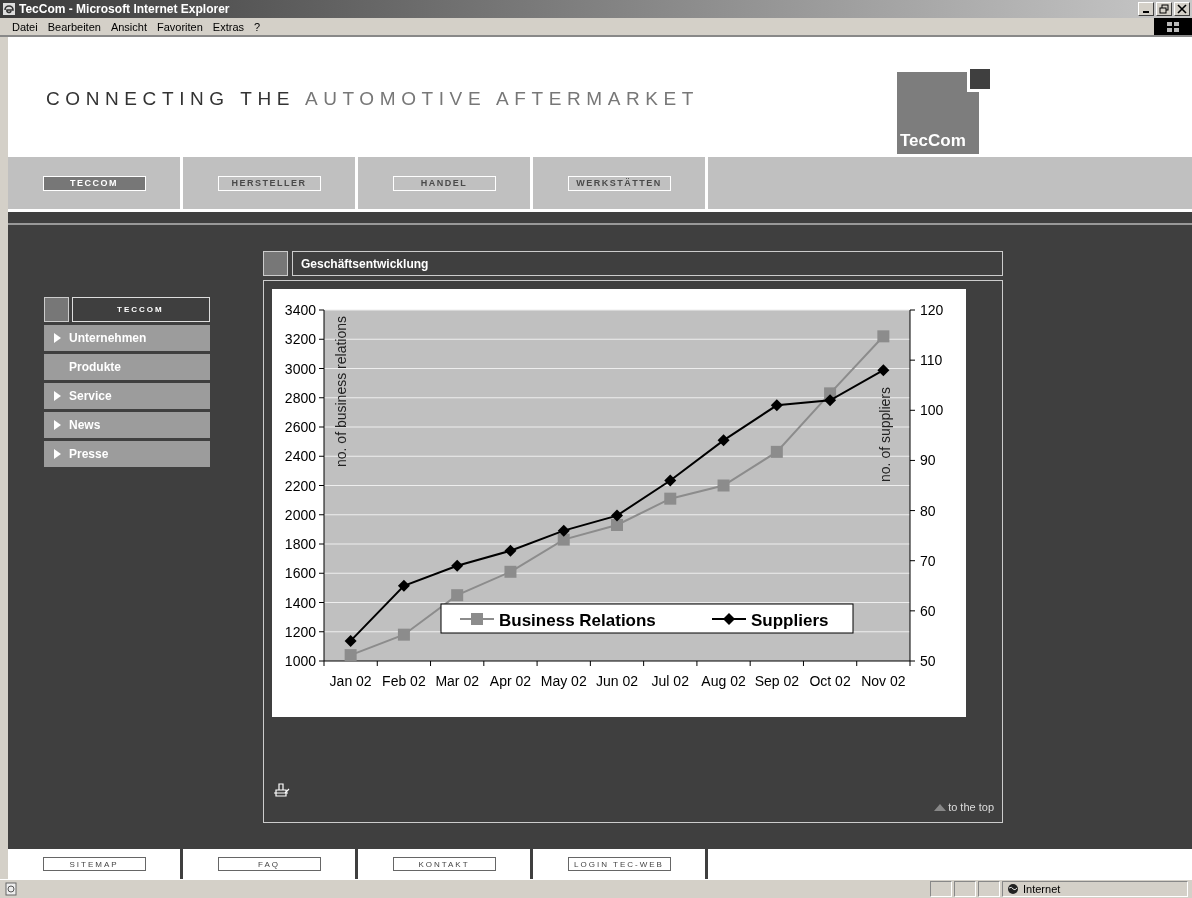 The image size is (1192, 898). I want to click on nav-tab: TECCOM, so click(94, 183).